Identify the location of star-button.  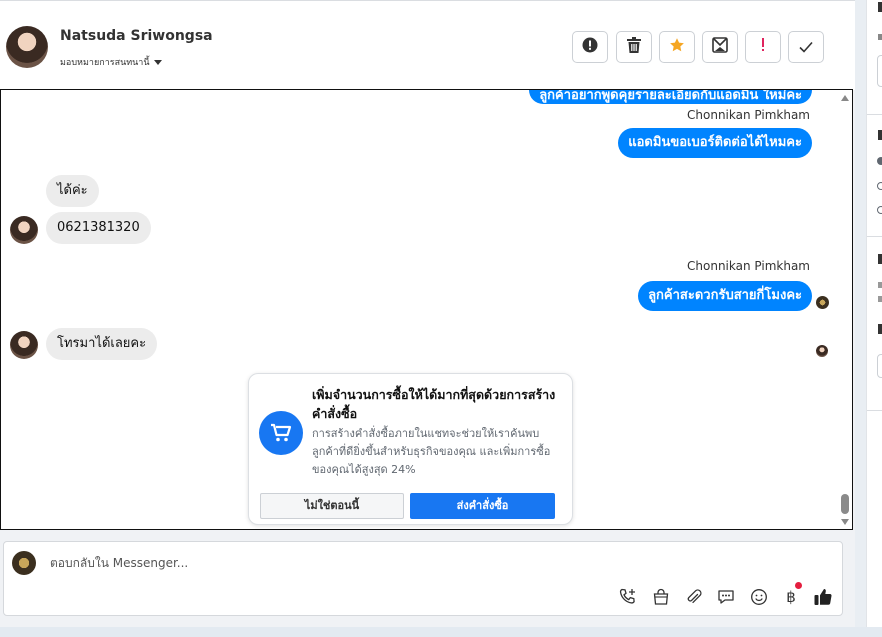
(677, 47).